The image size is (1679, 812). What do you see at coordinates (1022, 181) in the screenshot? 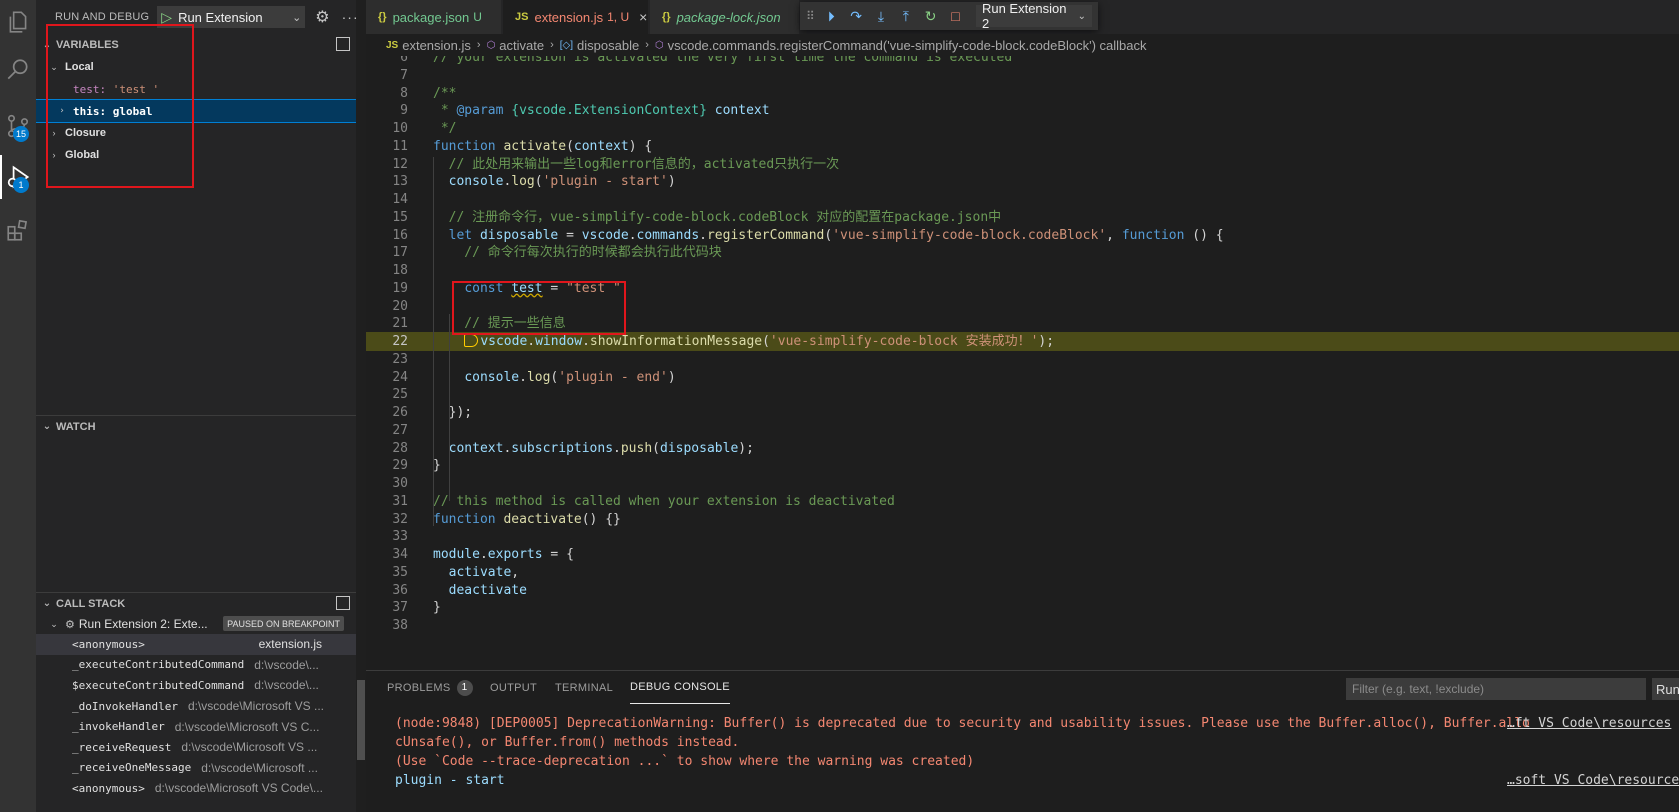
I see `code-line: 13 console.log('plugin - start')` at bounding box center [1022, 181].